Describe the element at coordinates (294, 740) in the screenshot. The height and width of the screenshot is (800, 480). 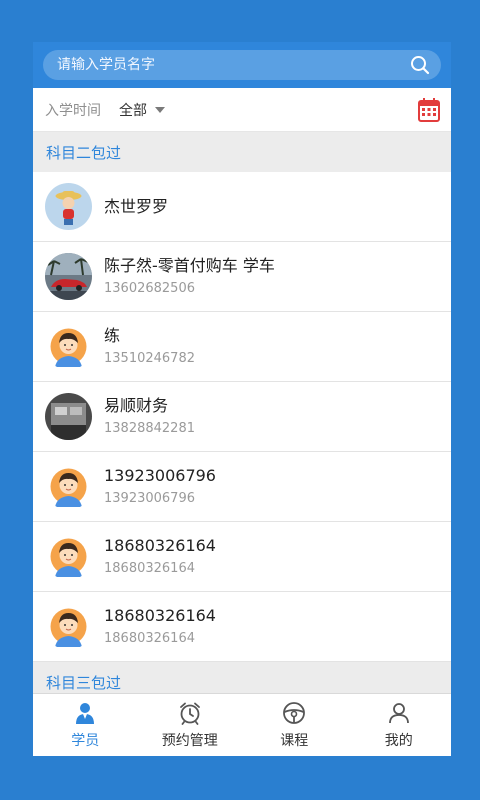
I see `nav-label: 课程` at that location.